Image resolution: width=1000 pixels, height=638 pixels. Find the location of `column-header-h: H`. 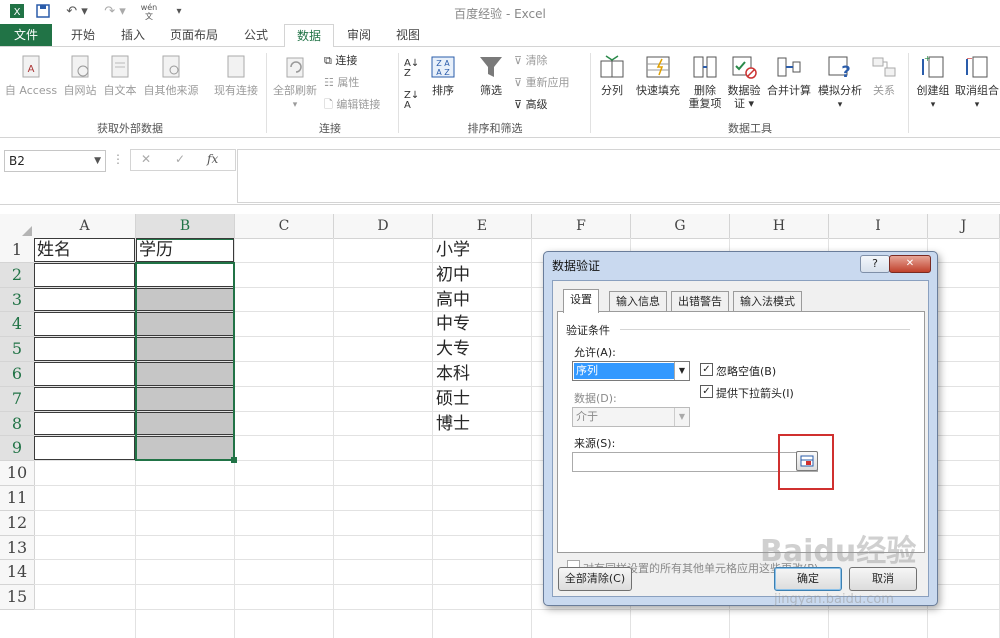

column-header-h: H is located at coordinates (779, 226).